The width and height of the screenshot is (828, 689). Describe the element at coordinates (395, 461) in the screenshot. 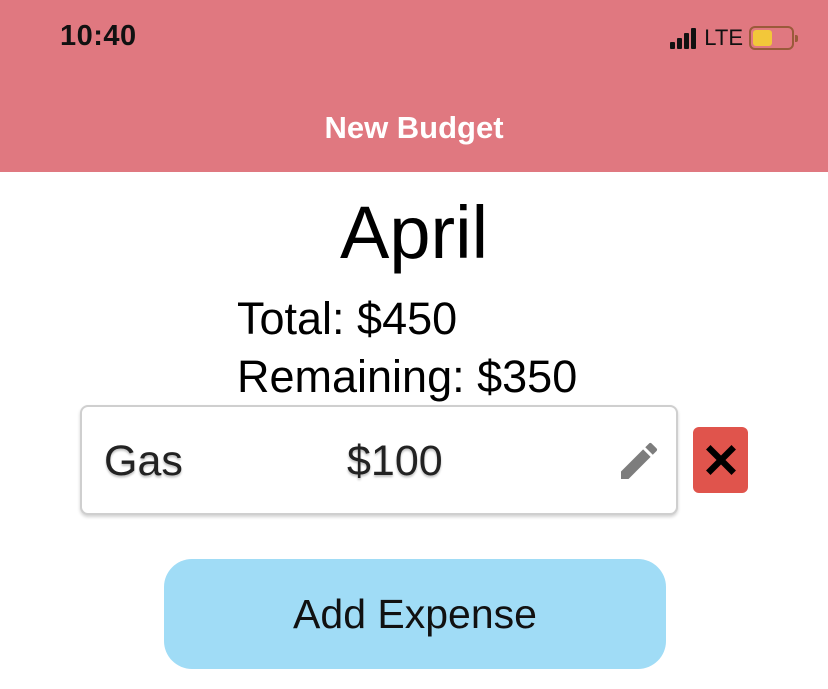

I see `expense-amount: $100` at that location.